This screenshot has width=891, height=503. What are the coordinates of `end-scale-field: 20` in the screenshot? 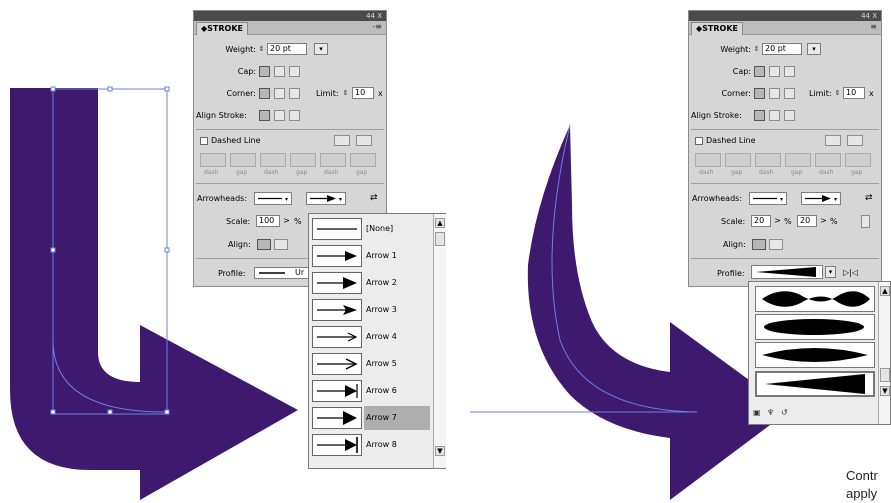 It's located at (807, 221).